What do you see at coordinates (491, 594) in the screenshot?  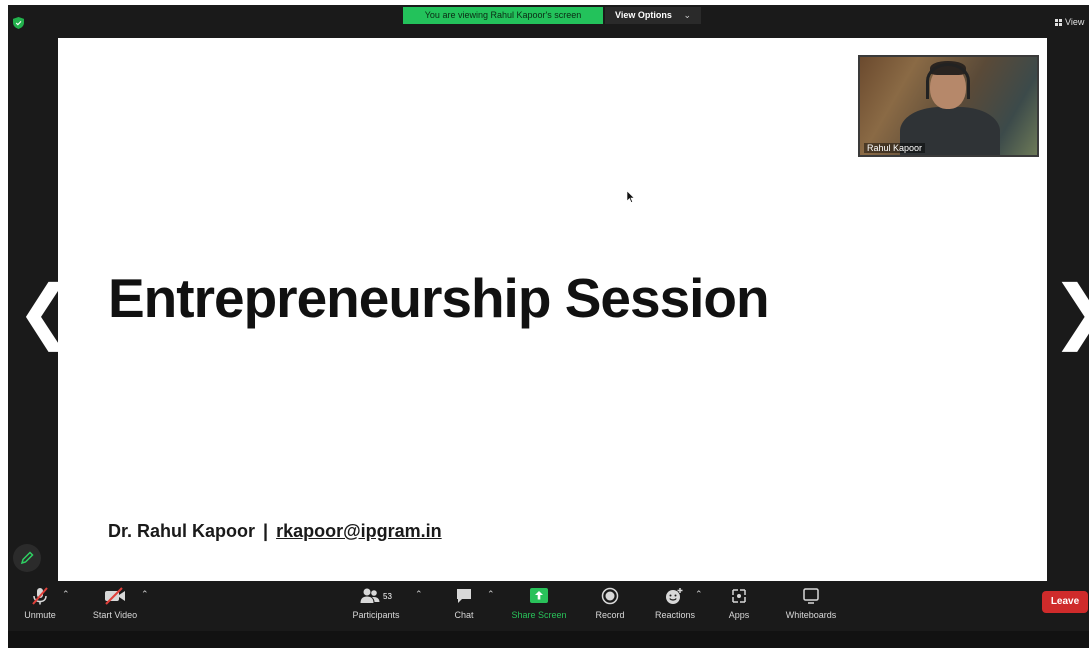 I see `chat-caret-icon: ⌃` at bounding box center [491, 594].